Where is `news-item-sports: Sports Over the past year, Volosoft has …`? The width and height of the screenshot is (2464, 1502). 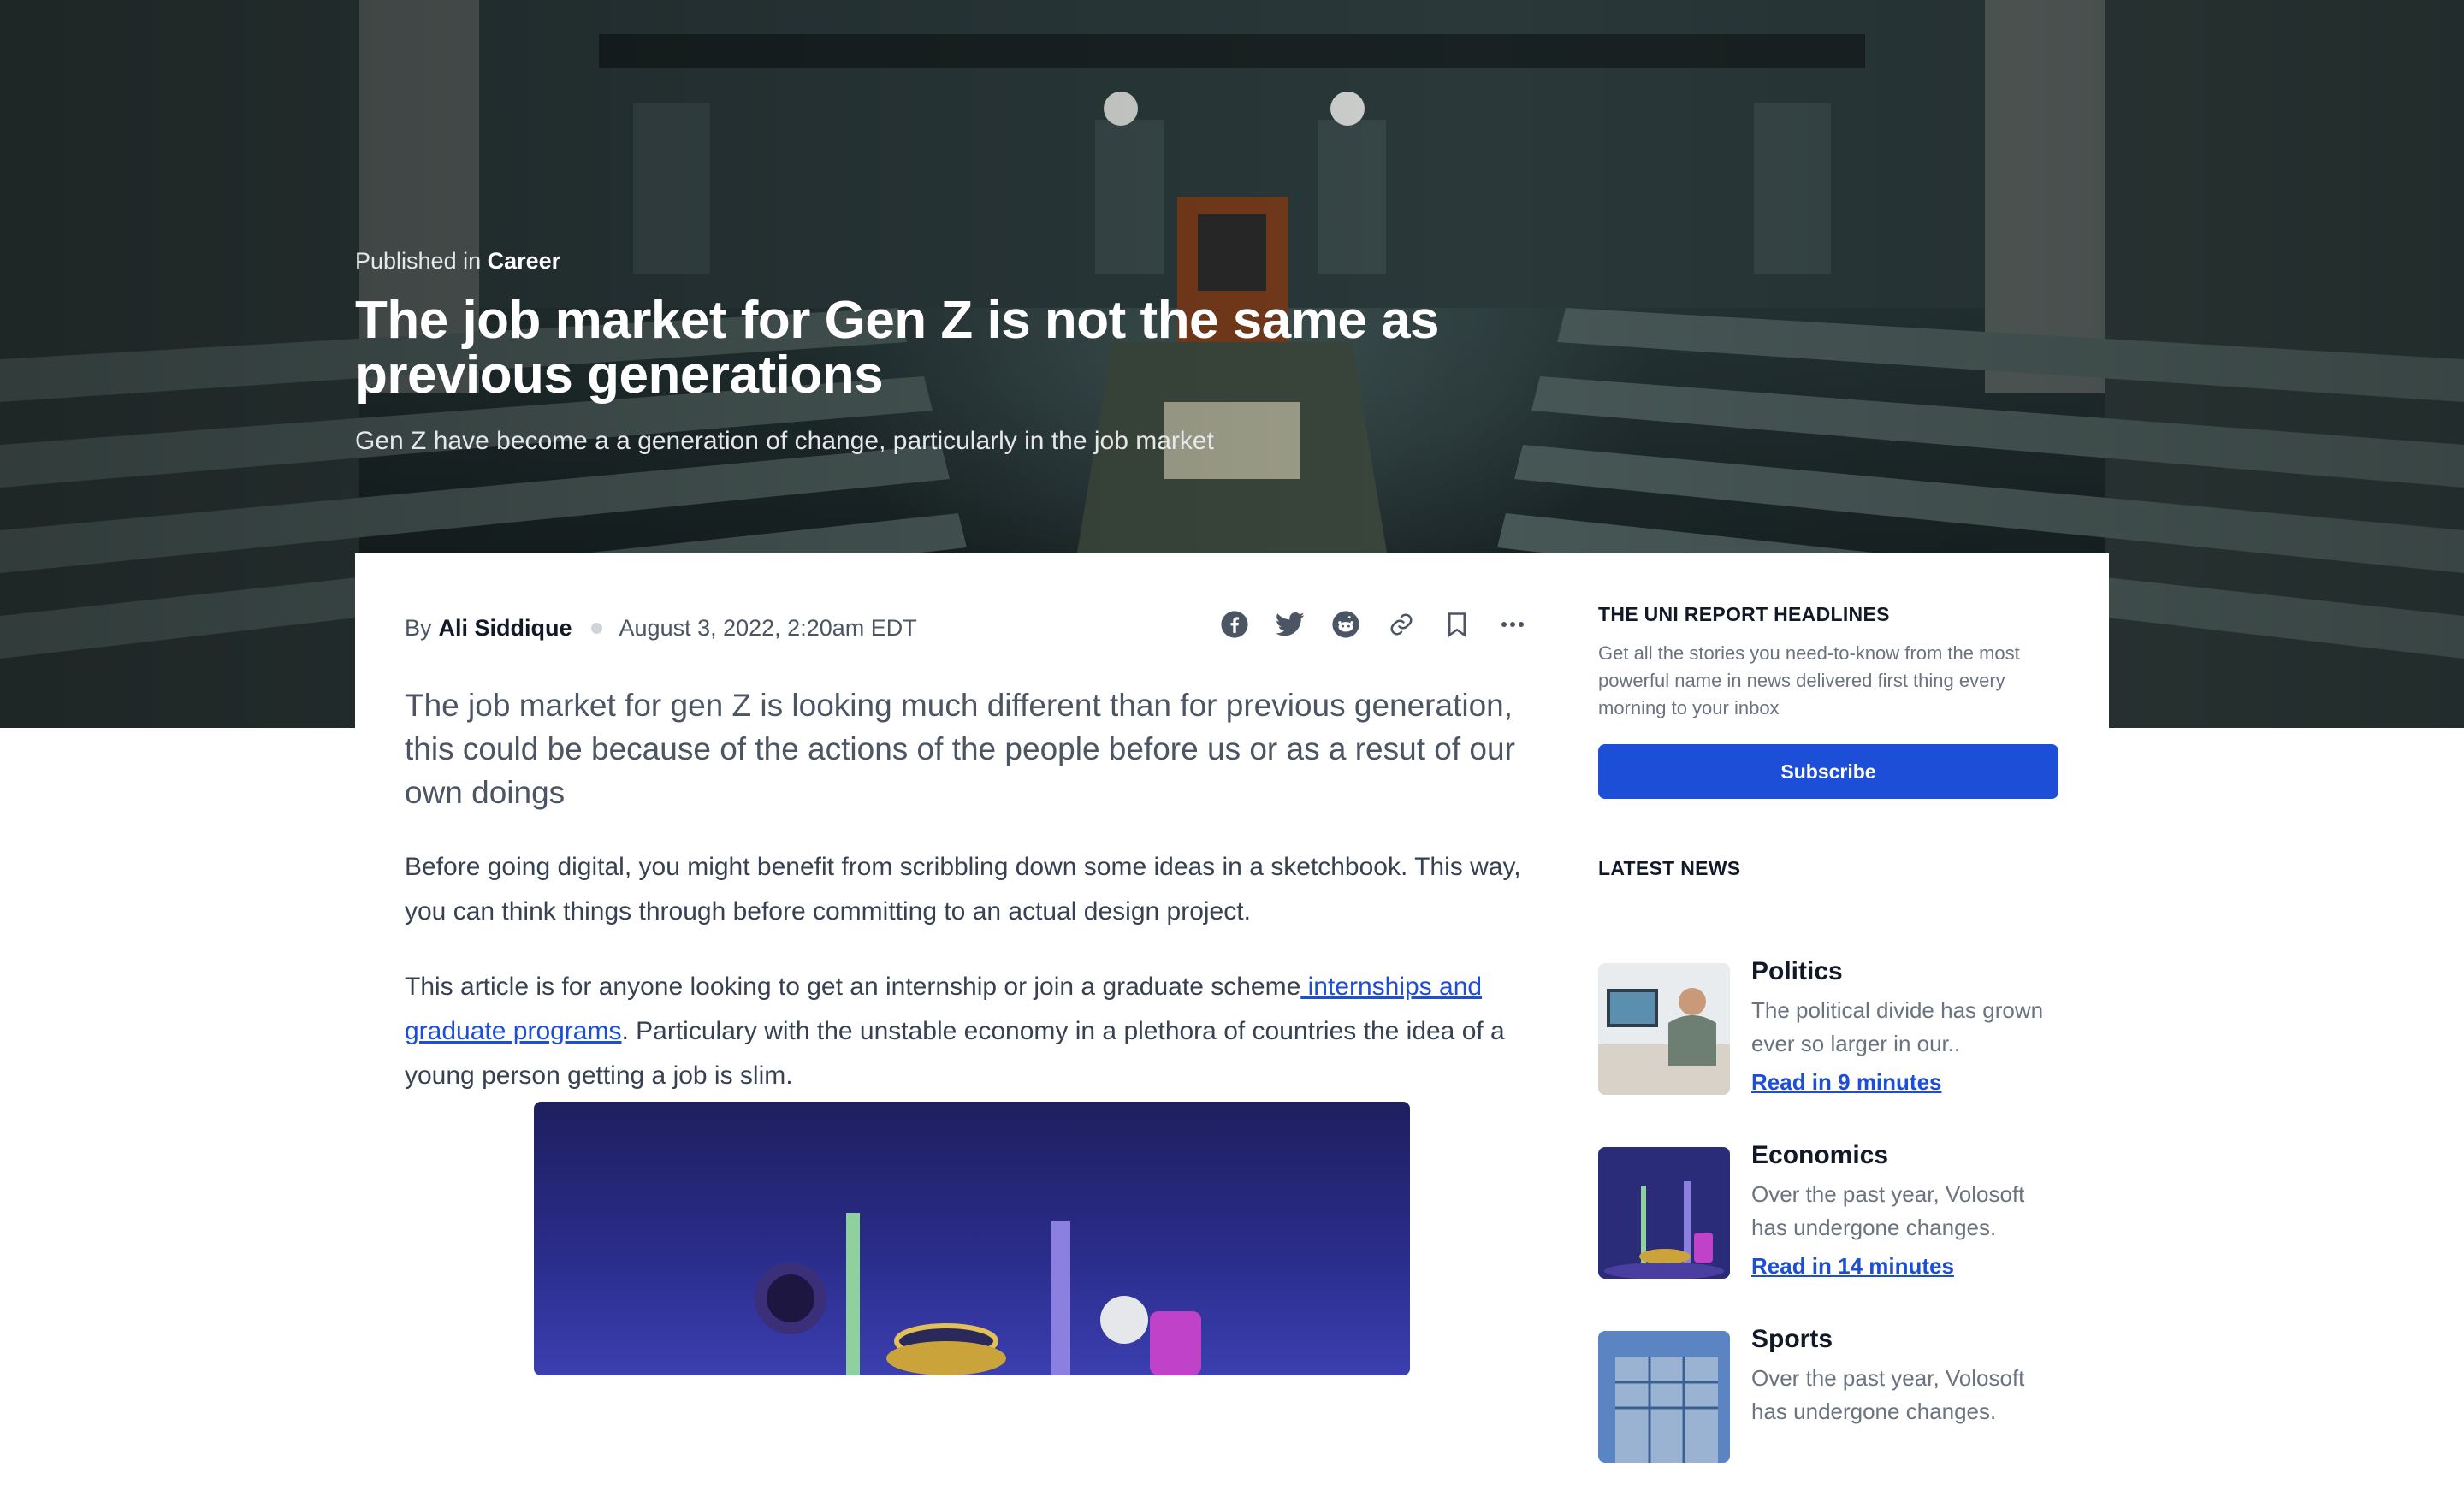 news-item-sports: Sports Over the past year, Volosoft has … is located at coordinates (1828, 1413).